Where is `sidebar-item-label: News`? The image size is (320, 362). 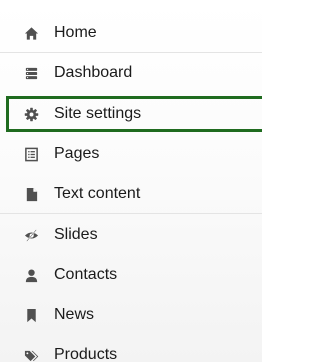 sidebar-item-label: News is located at coordinates (74, 314).